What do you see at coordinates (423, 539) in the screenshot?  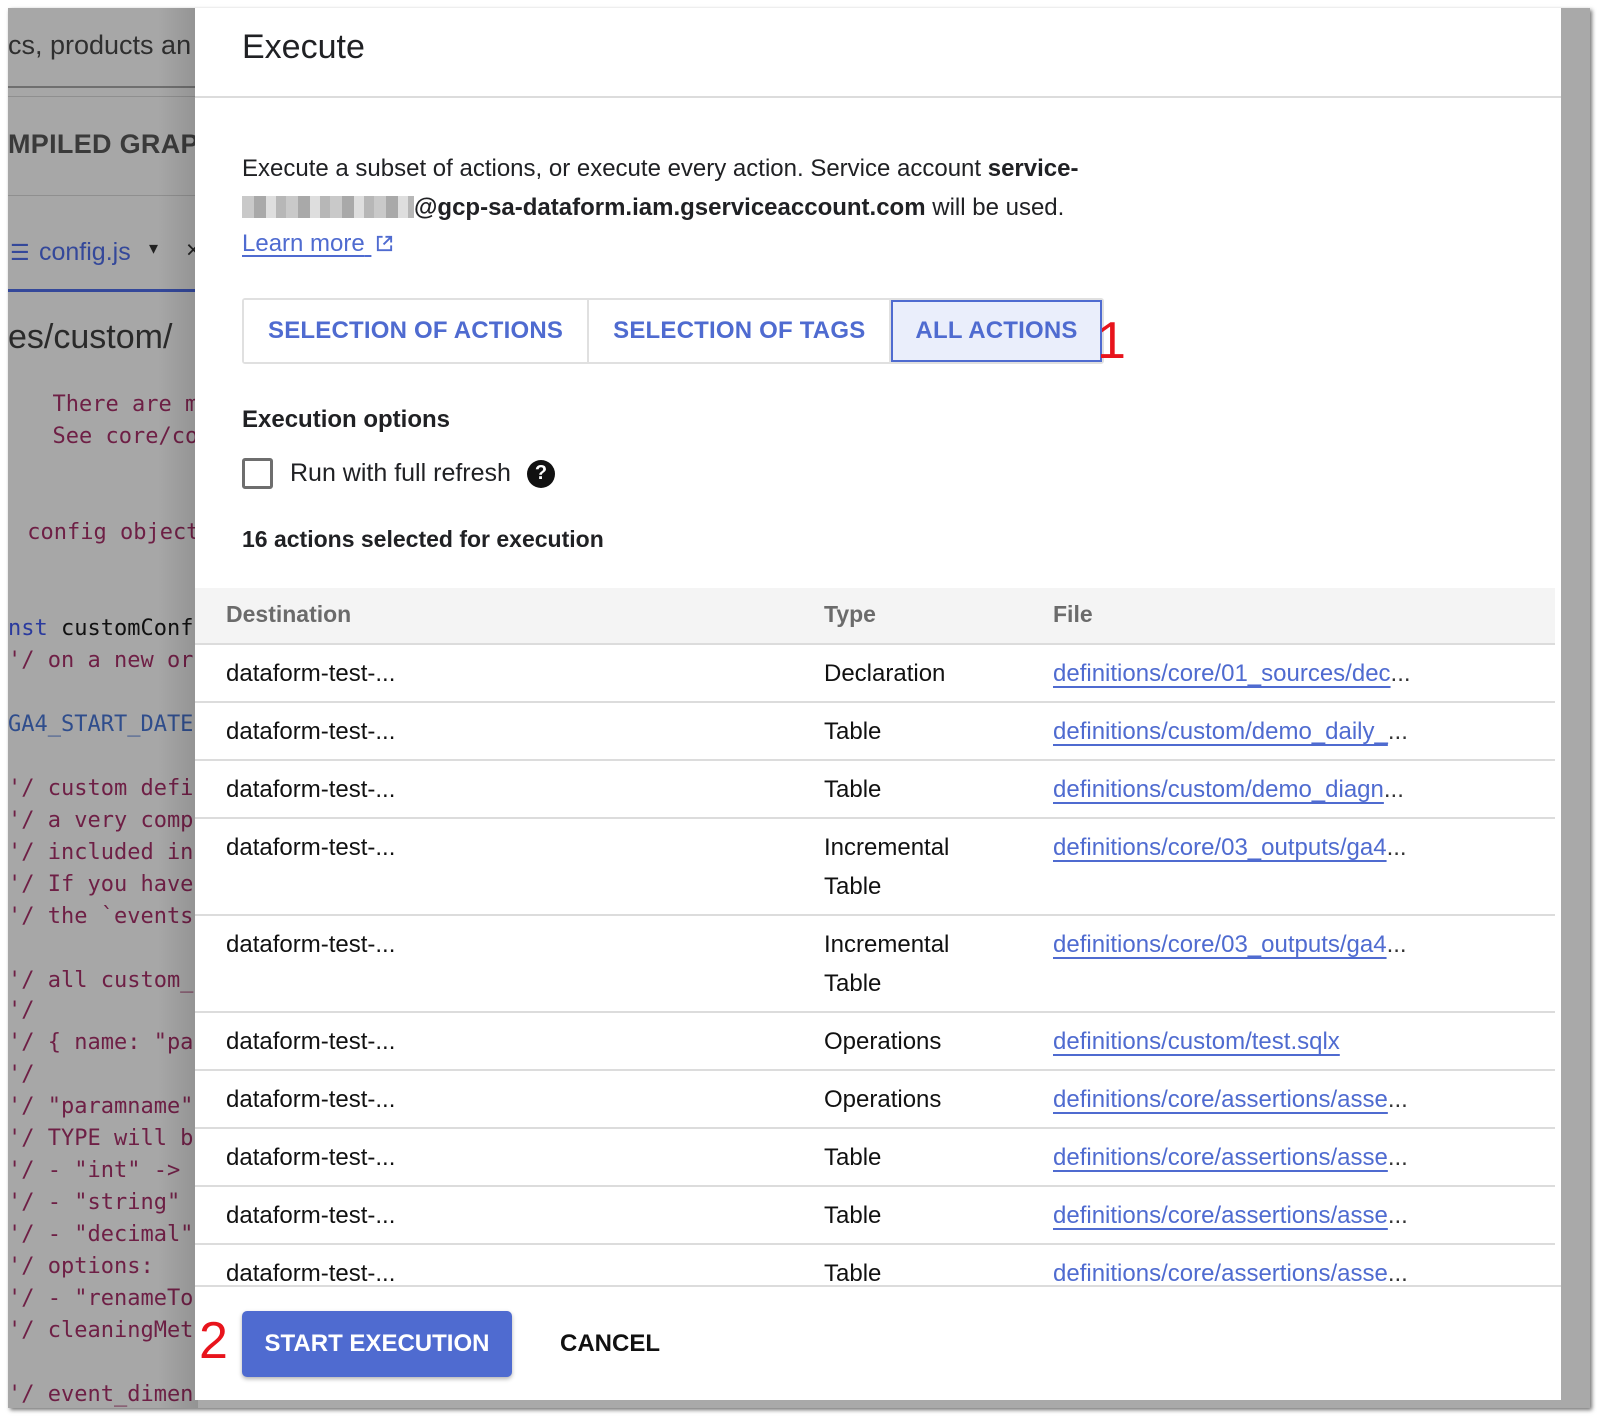 I see `selected-actions-count: 16 actions selected for execution` at bounding box center [423, 539].